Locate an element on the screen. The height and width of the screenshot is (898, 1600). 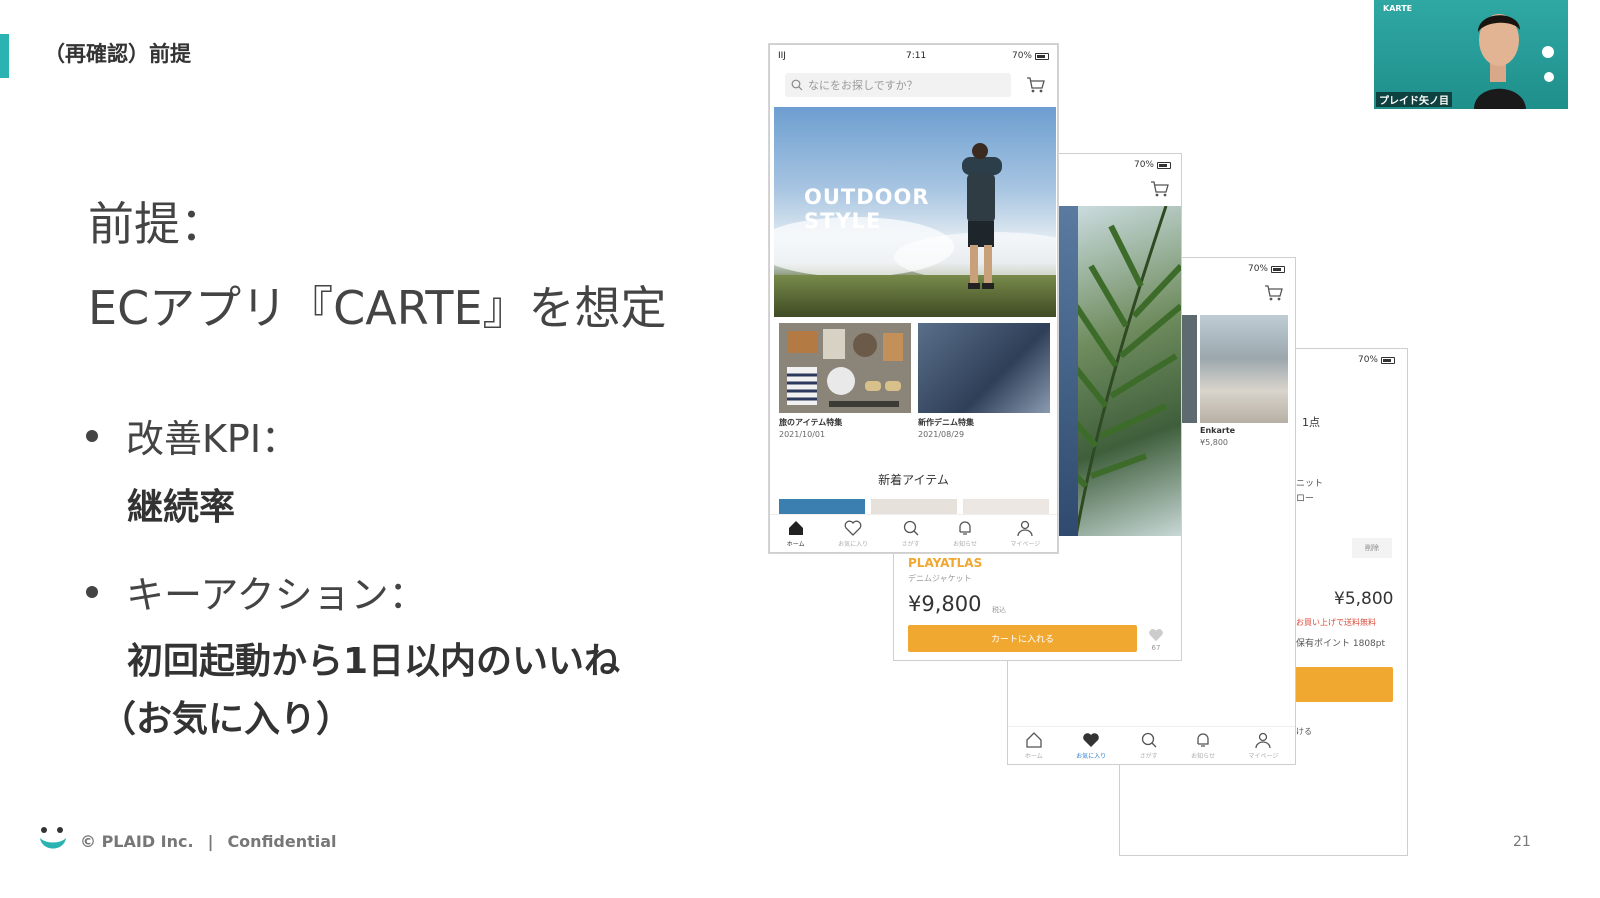
tab-label: マイページ is located at coordinates (1263, 756).